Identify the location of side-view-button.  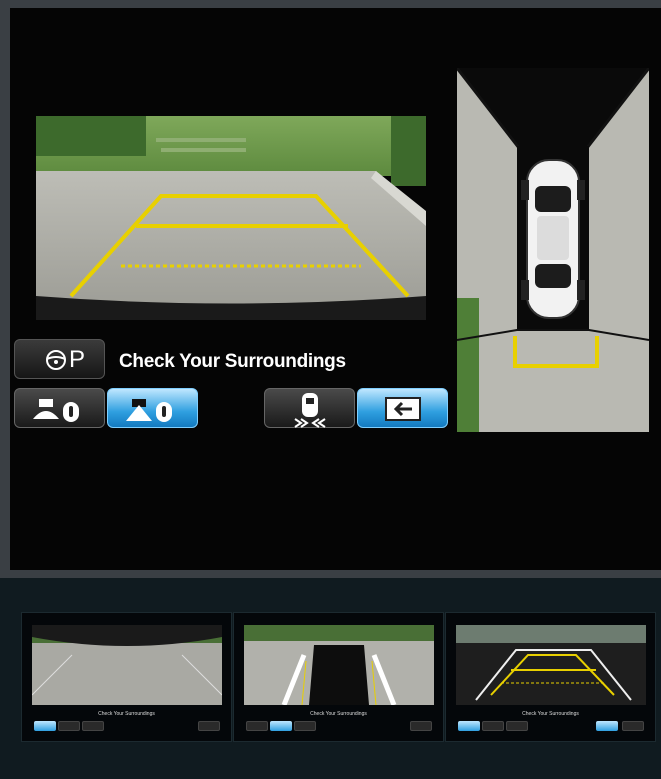
(309, 408).